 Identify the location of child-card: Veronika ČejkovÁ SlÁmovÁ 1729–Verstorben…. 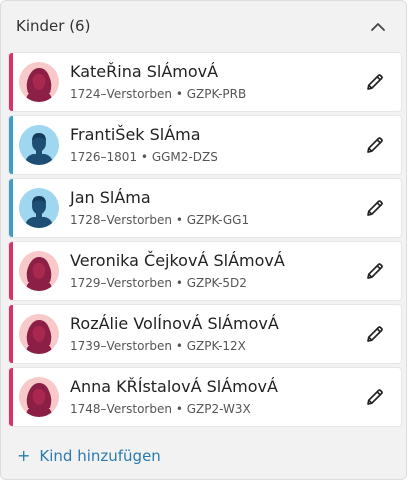
(205, 271).